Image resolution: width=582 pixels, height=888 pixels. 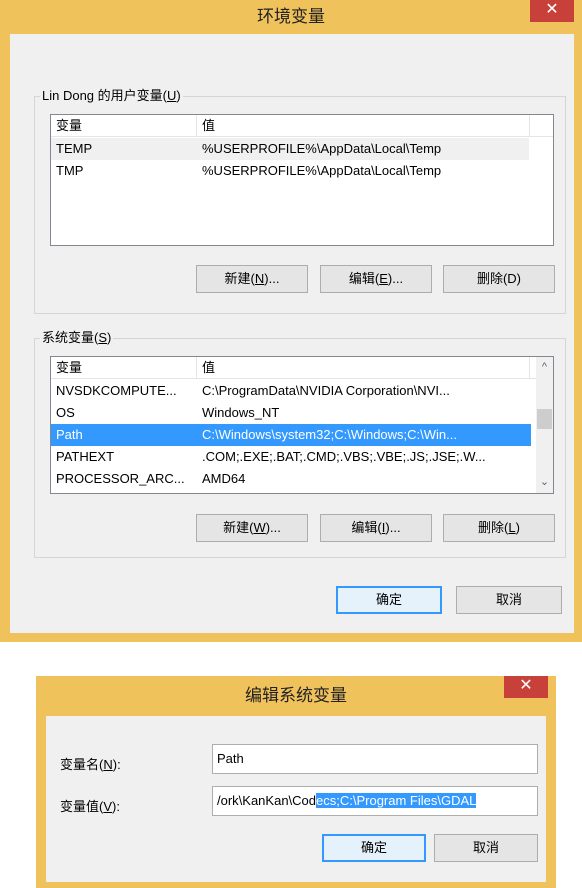 I want to click on system-vars-scrollbar: ^ ⌄, so click(x=544, y=425).